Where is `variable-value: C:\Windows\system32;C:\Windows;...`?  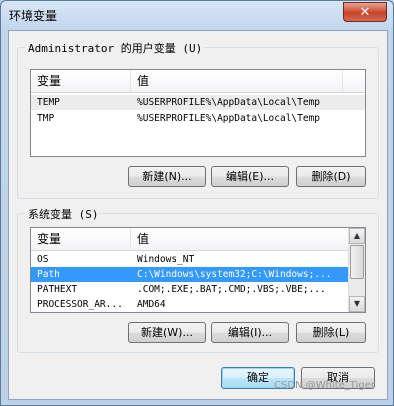
variable-value: C:\Windows\system32;C:\Windows;... is located at coordinates (234, 274).